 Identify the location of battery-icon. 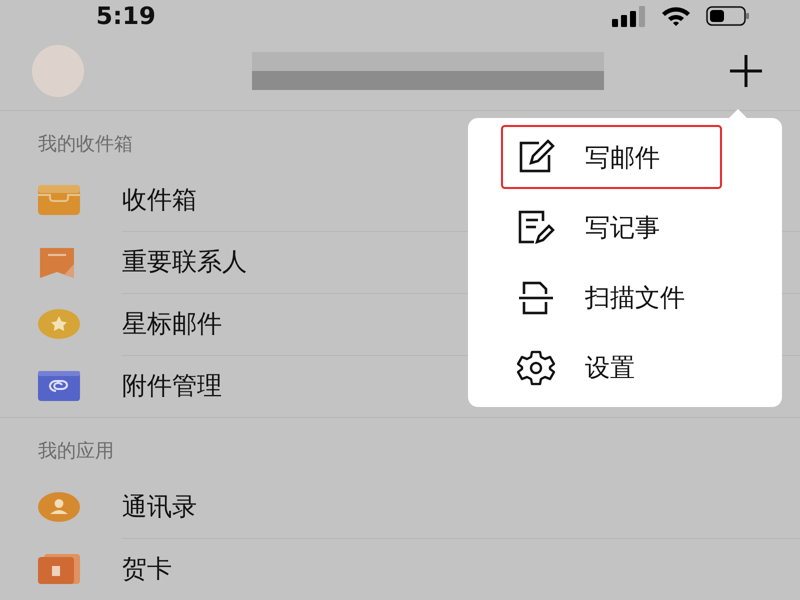
(728, 16).